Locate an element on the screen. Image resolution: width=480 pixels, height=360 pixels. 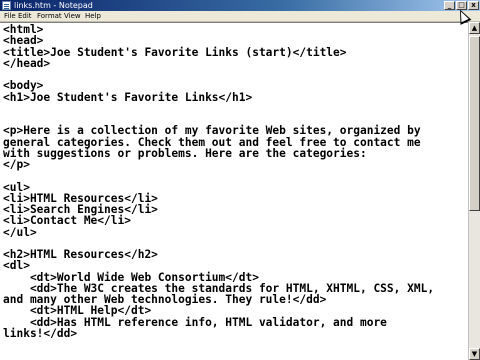
scroll-down-button: ▼ is located at coordinates (474, 354).